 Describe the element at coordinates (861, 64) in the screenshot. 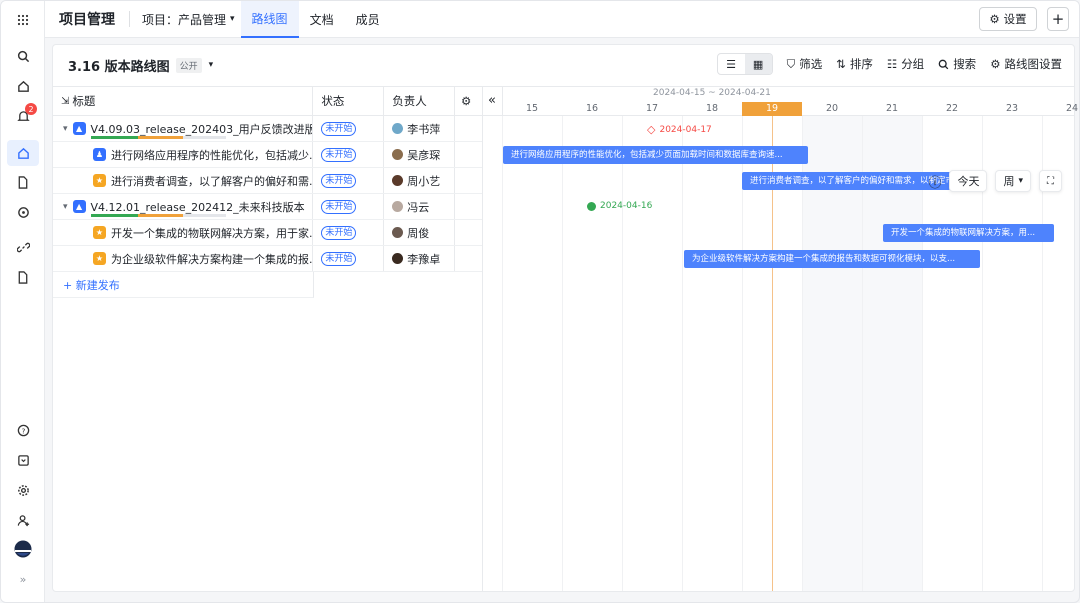

I see `sort-label: 排序` at that location.